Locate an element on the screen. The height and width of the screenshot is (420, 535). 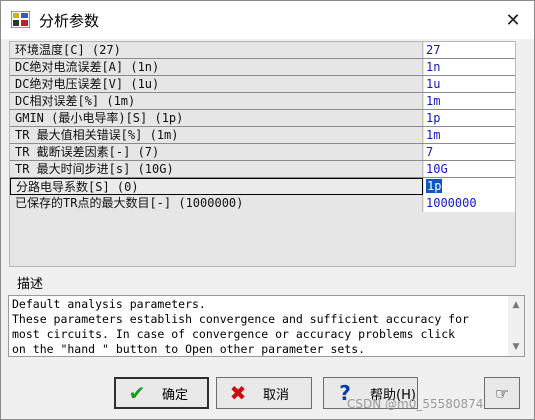
app-icon is located at coordinates (20, 19).